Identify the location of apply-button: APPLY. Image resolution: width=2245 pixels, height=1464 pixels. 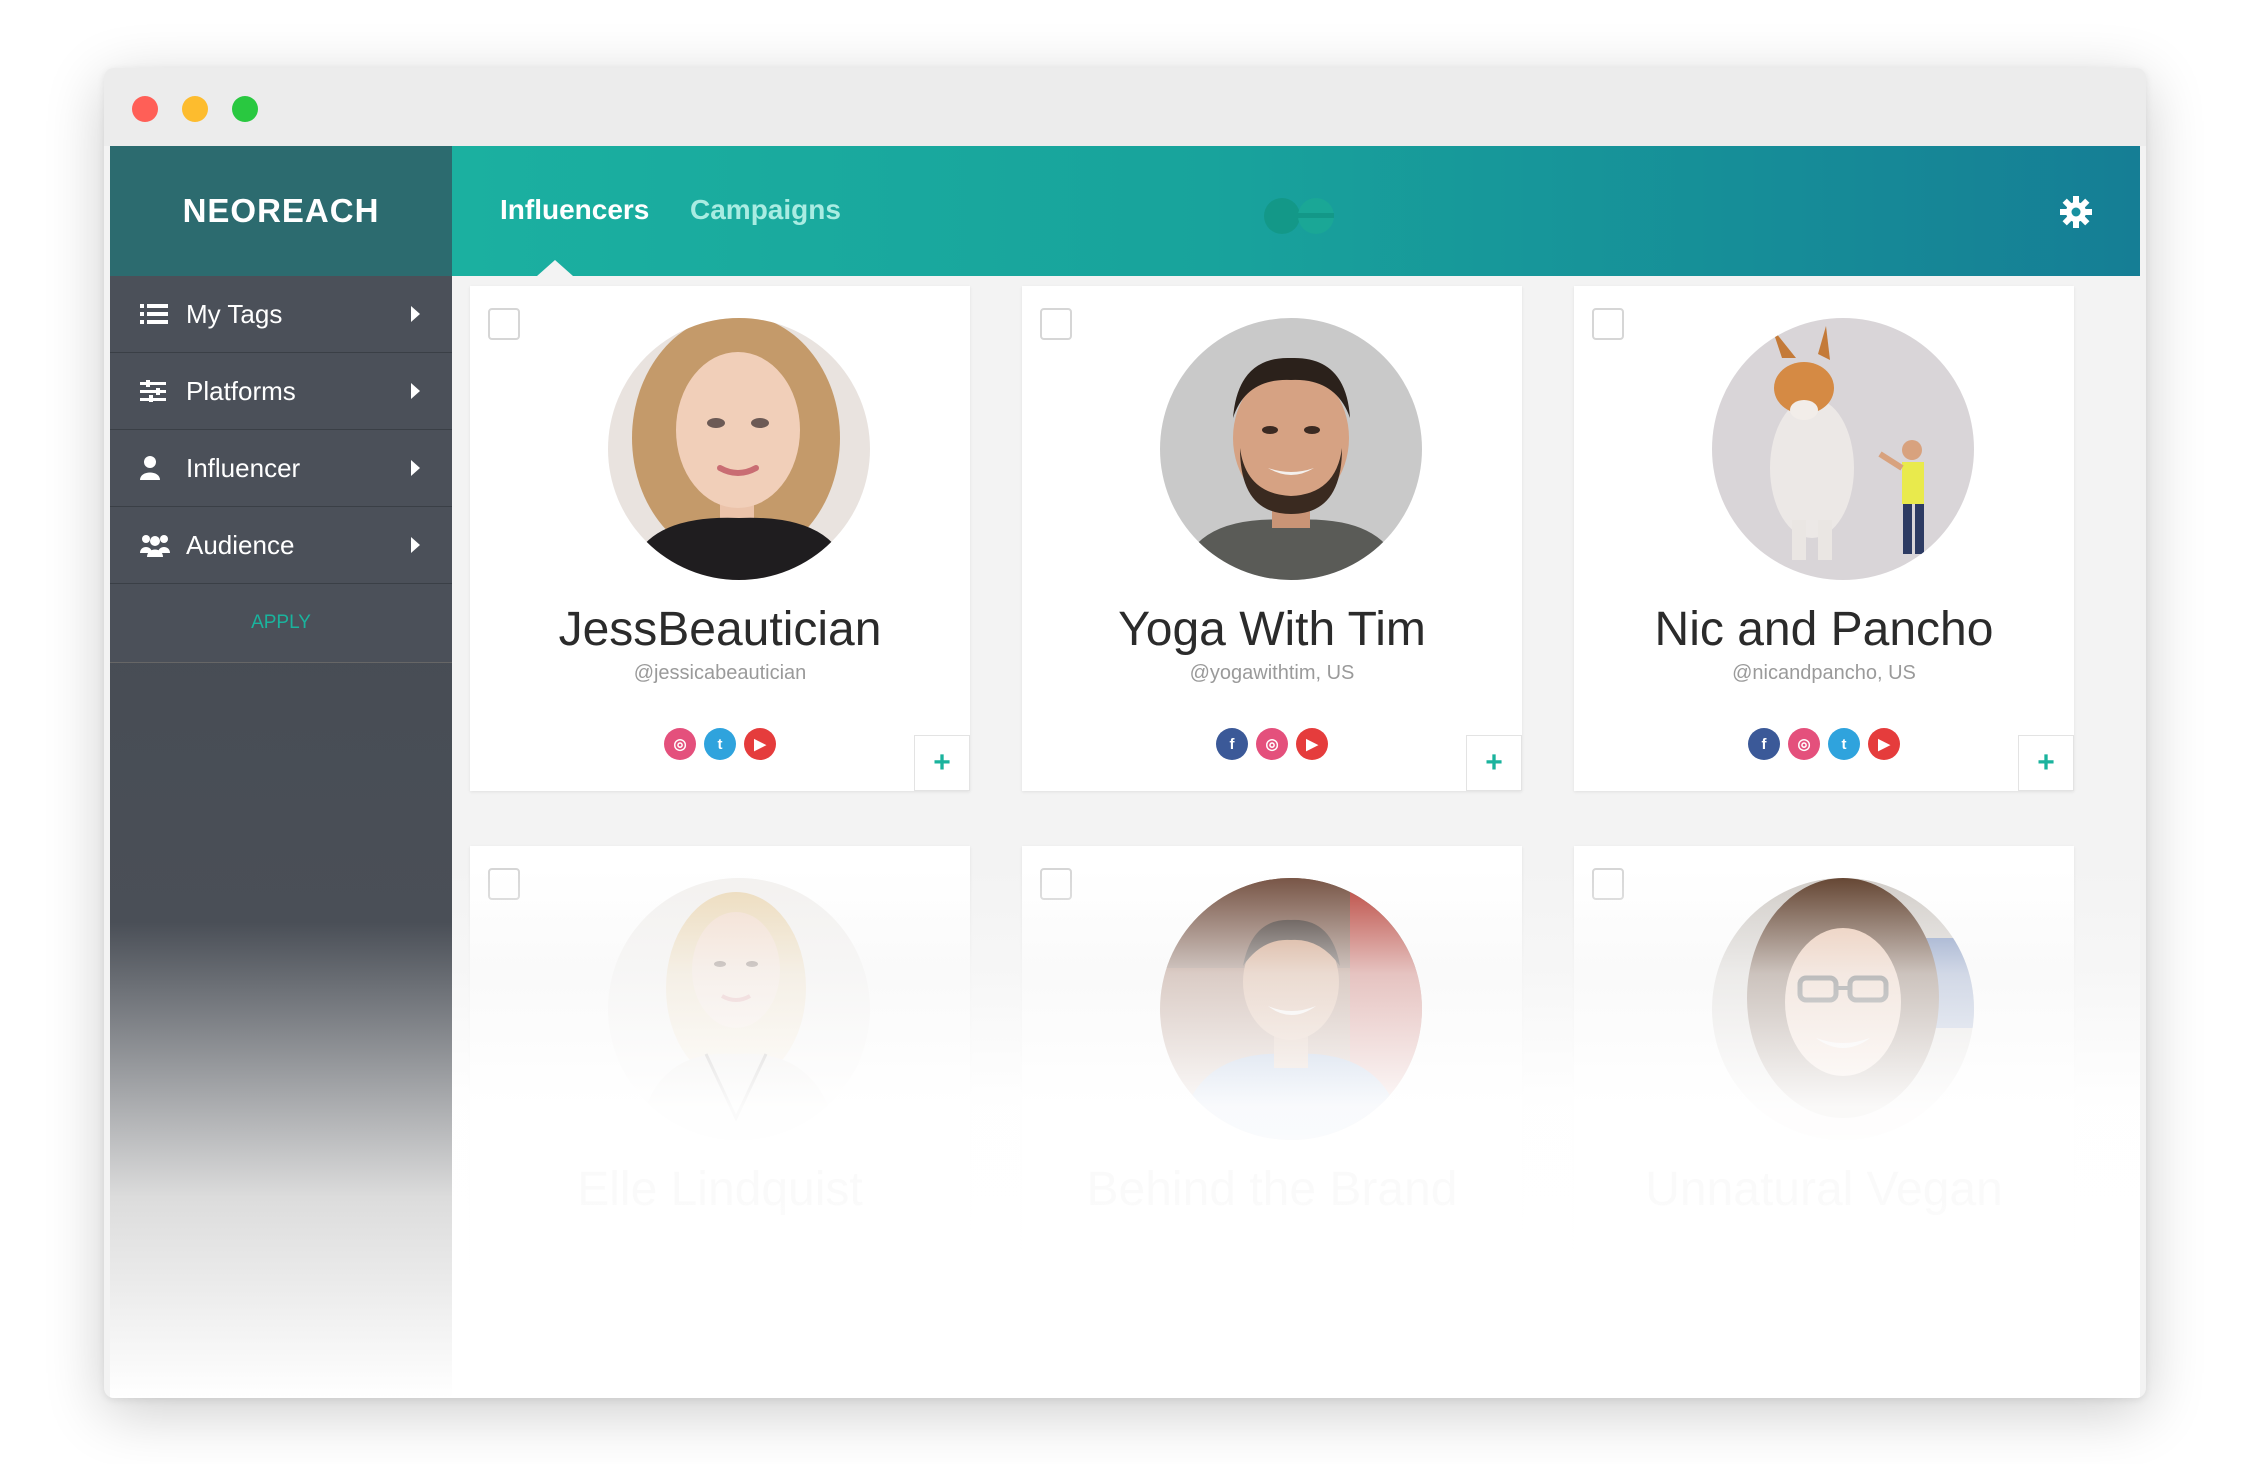
(281, 623).